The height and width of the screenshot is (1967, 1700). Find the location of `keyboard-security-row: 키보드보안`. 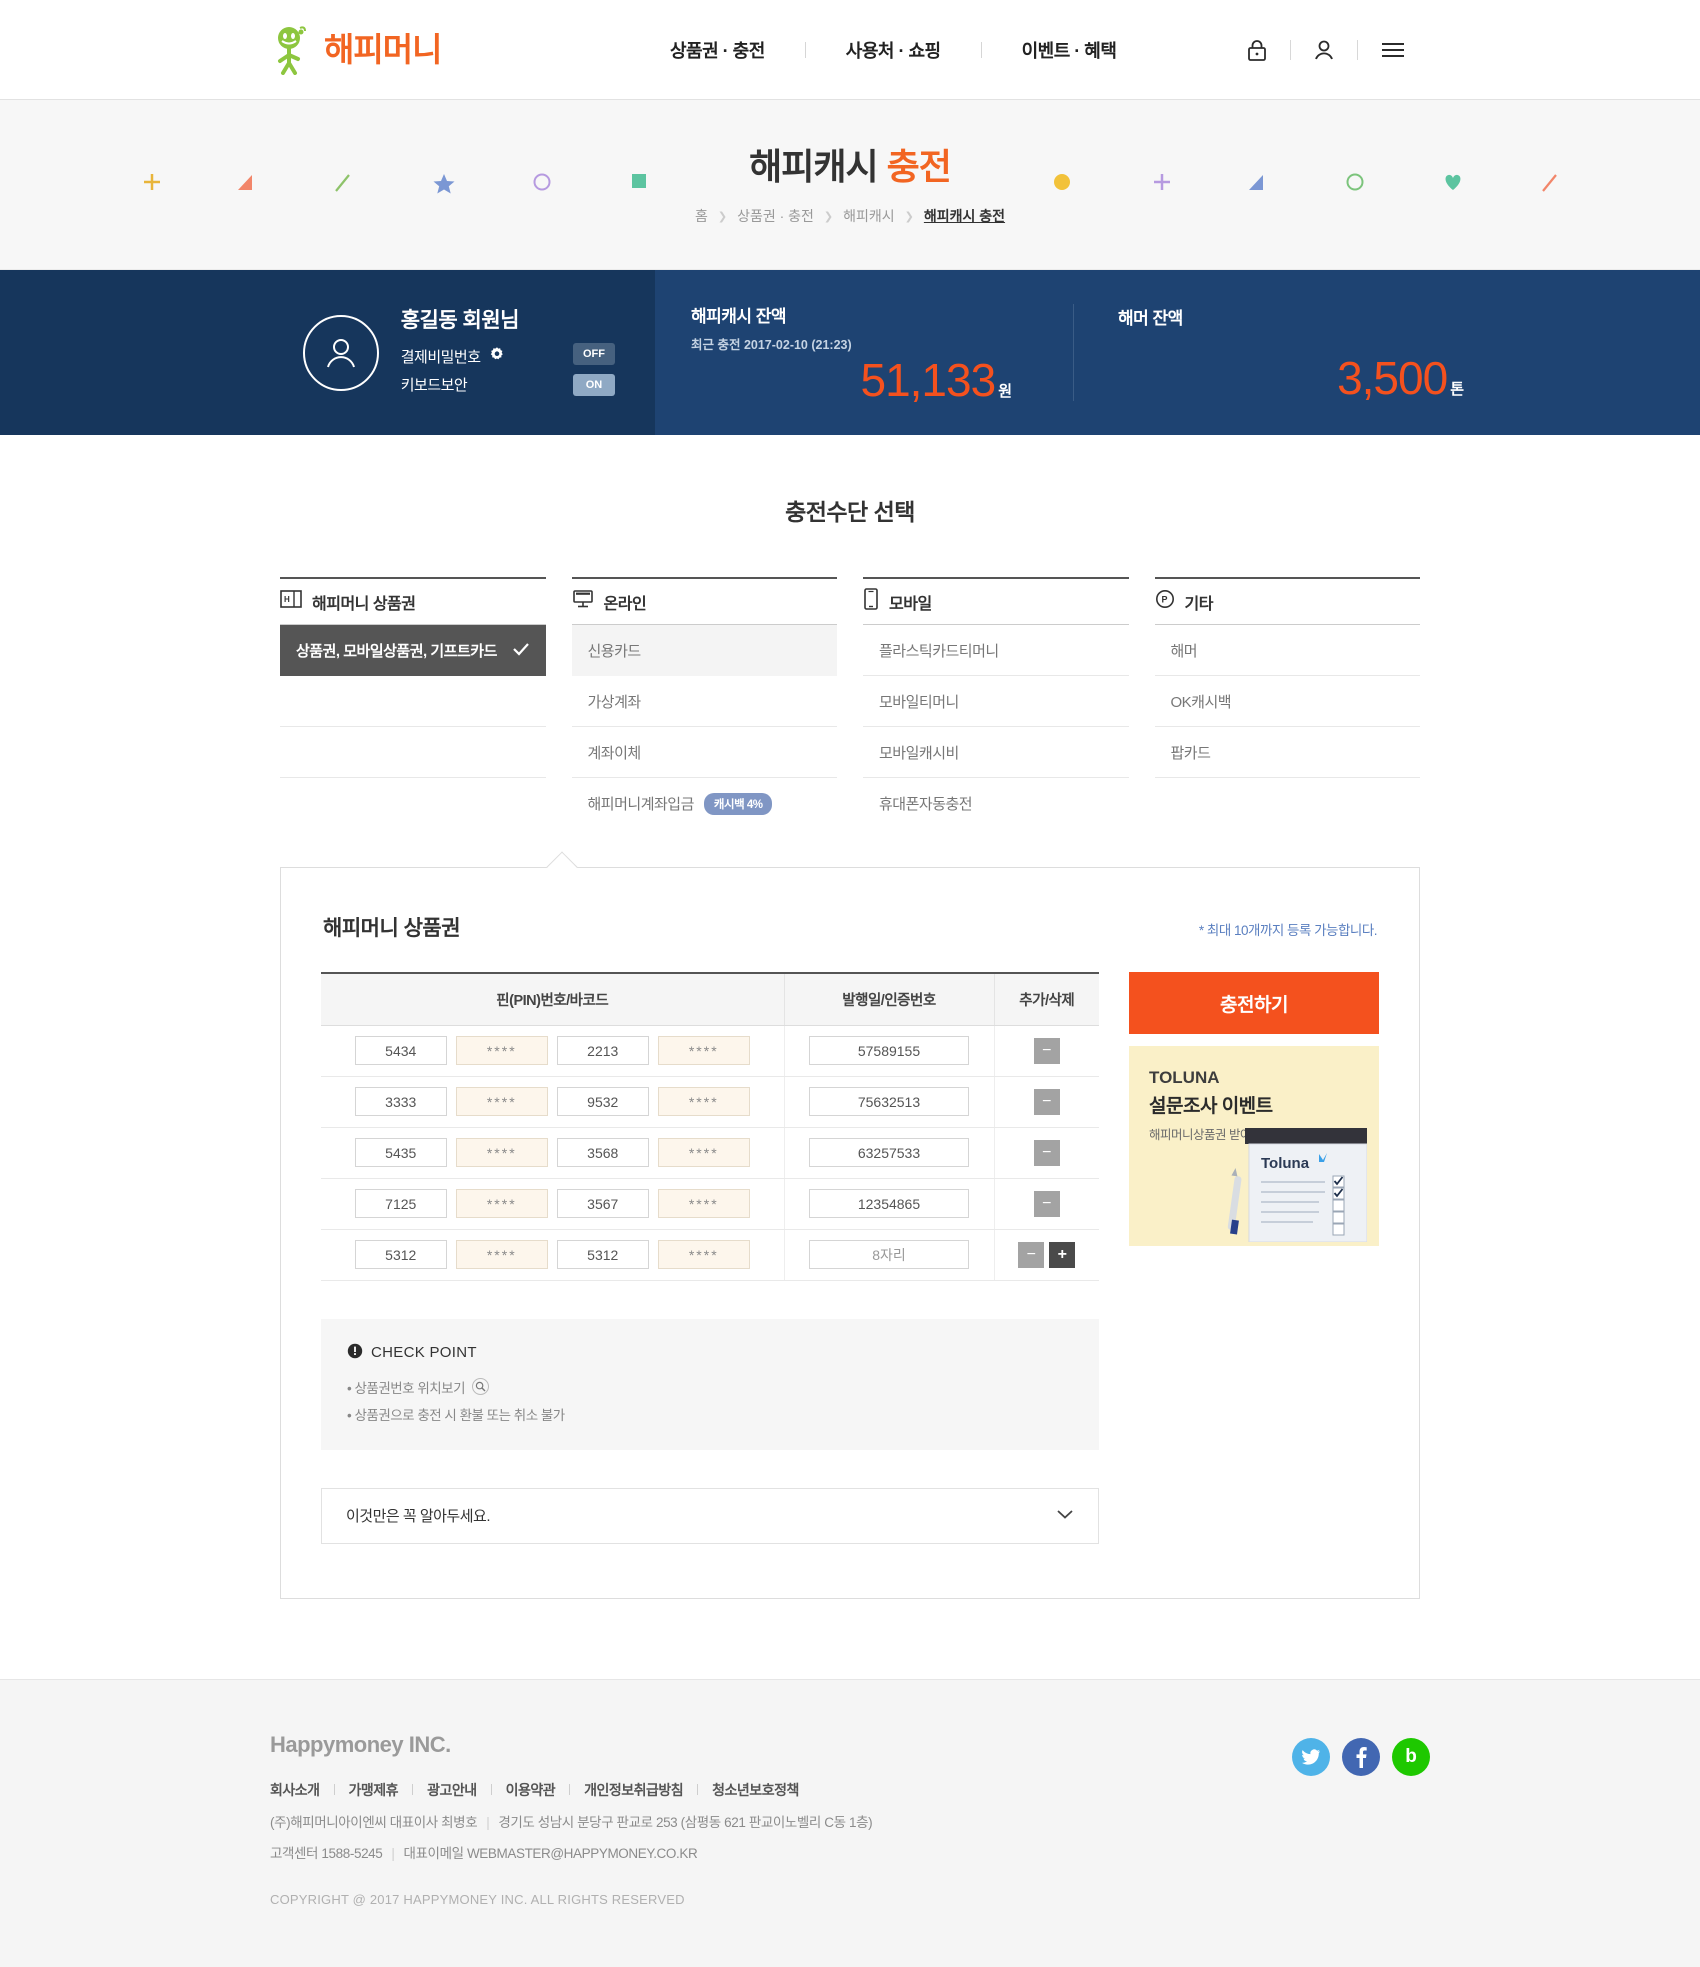

keyboard-security-row: 키보드보안 is located at coordinates (460, 384).